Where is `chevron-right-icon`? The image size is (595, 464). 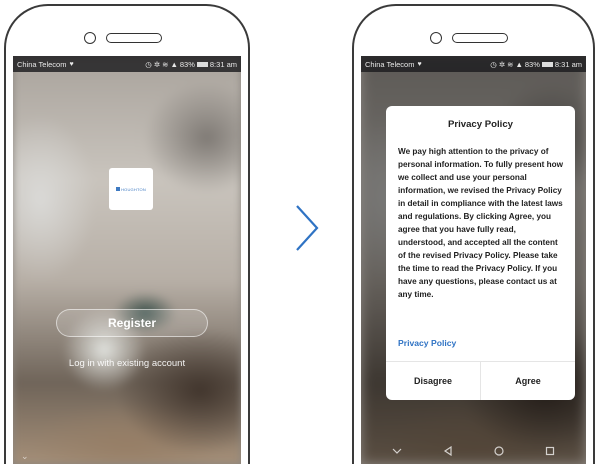 chevron-right-icon is located at coordinates (307, 228).